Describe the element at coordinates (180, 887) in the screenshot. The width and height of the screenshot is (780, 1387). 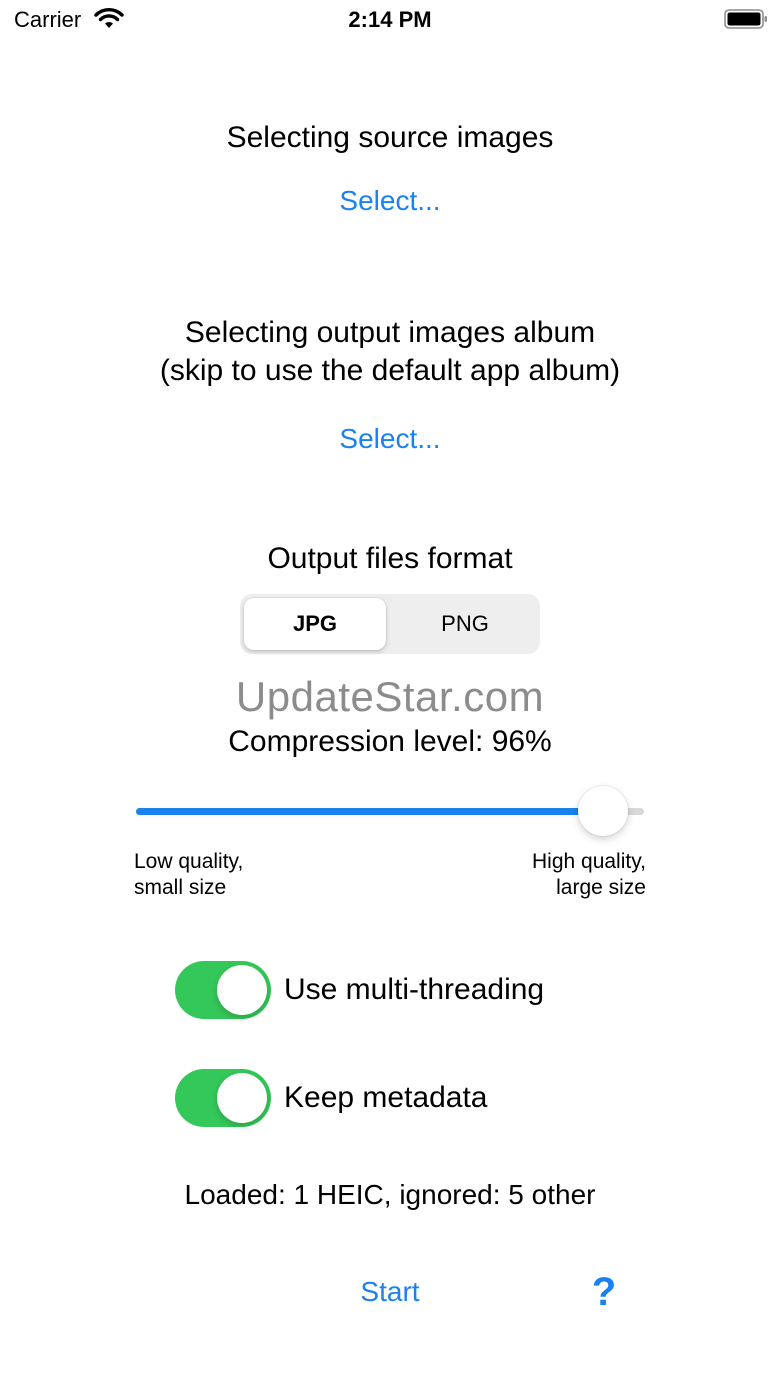
I see `low-quality-caption-line2: small size` at that location.